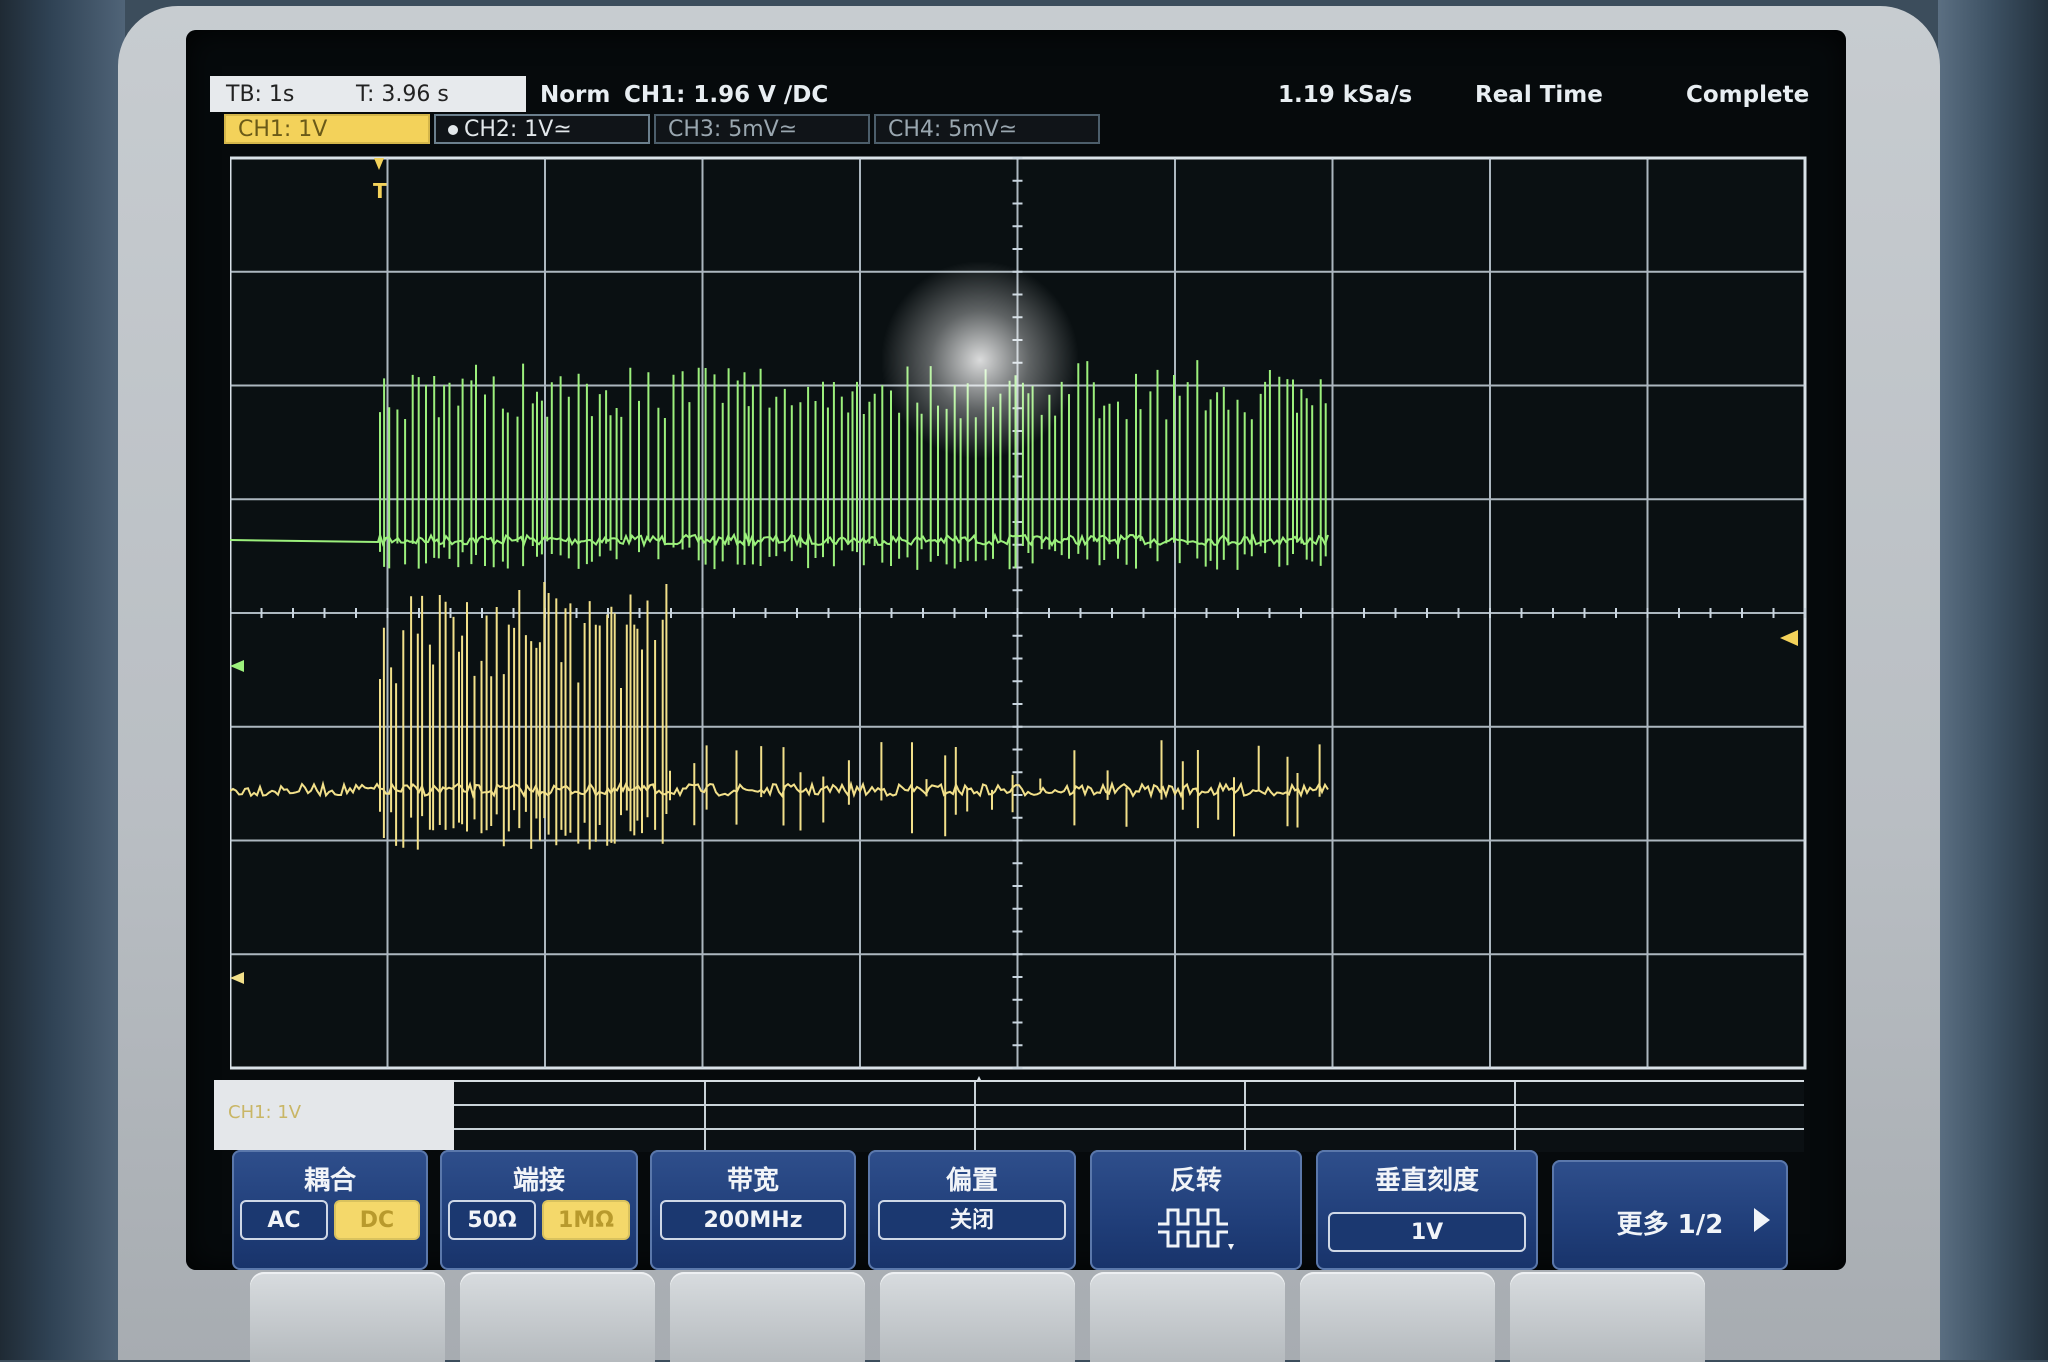 The image size is (2048, 1362). What do you see at coordinates (575, 95) in the screenshot?
I see `trigger-mode: Norm` at bounding box center [575, 95].